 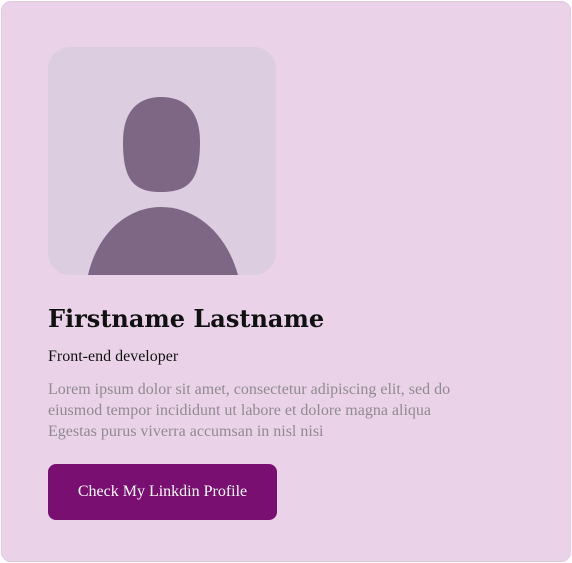 What do you see at coordinates (163, 186) in the screenshot?
I see `person-silhouette-icon` at bounding box center [163, 186].